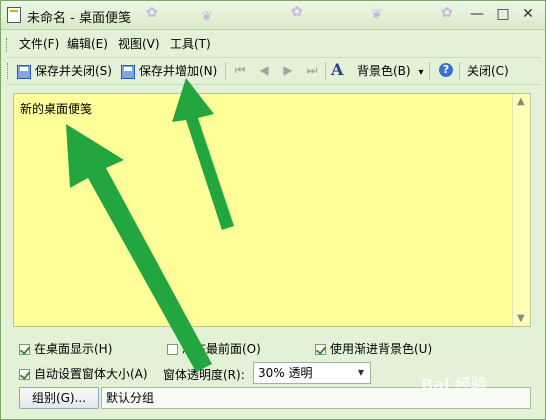 The width and height of the screenshot is (546, 420). What do you see at coordinates (288, 70) in the screenshot?
I see `next-note-icon: ▶` at bounding box center [288, 70].